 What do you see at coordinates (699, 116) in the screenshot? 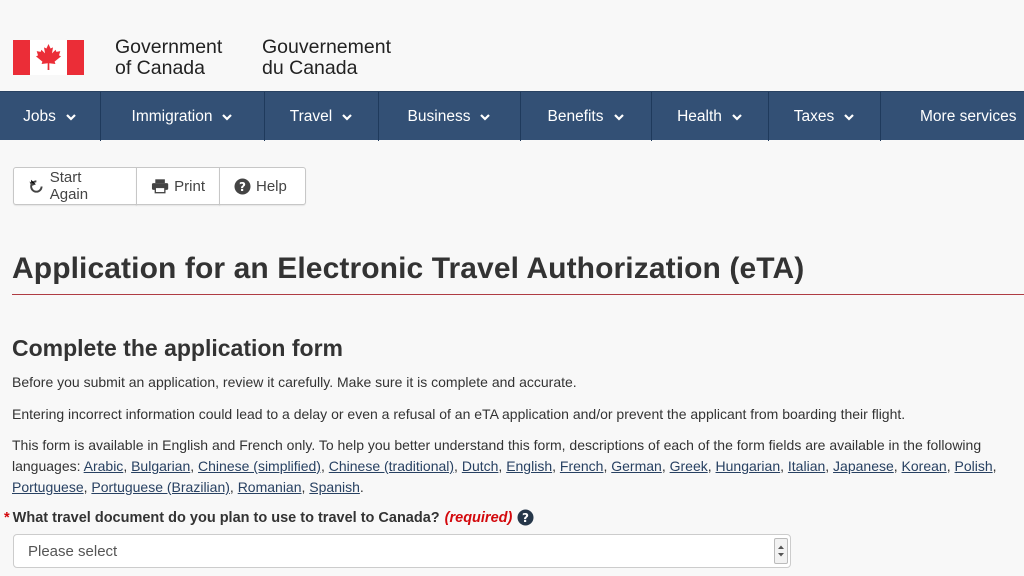
I see `nav-item-label: Health` at bounding box center [699, 116].